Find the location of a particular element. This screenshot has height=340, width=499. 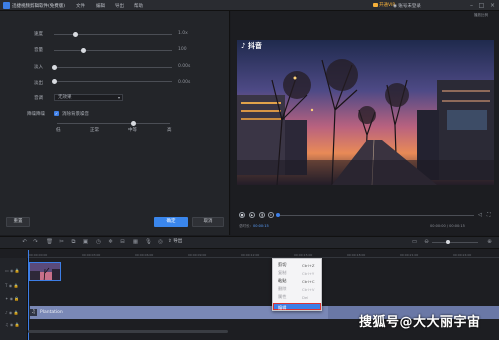

fade-out-slider-knob is located at coordinates (54, 81).